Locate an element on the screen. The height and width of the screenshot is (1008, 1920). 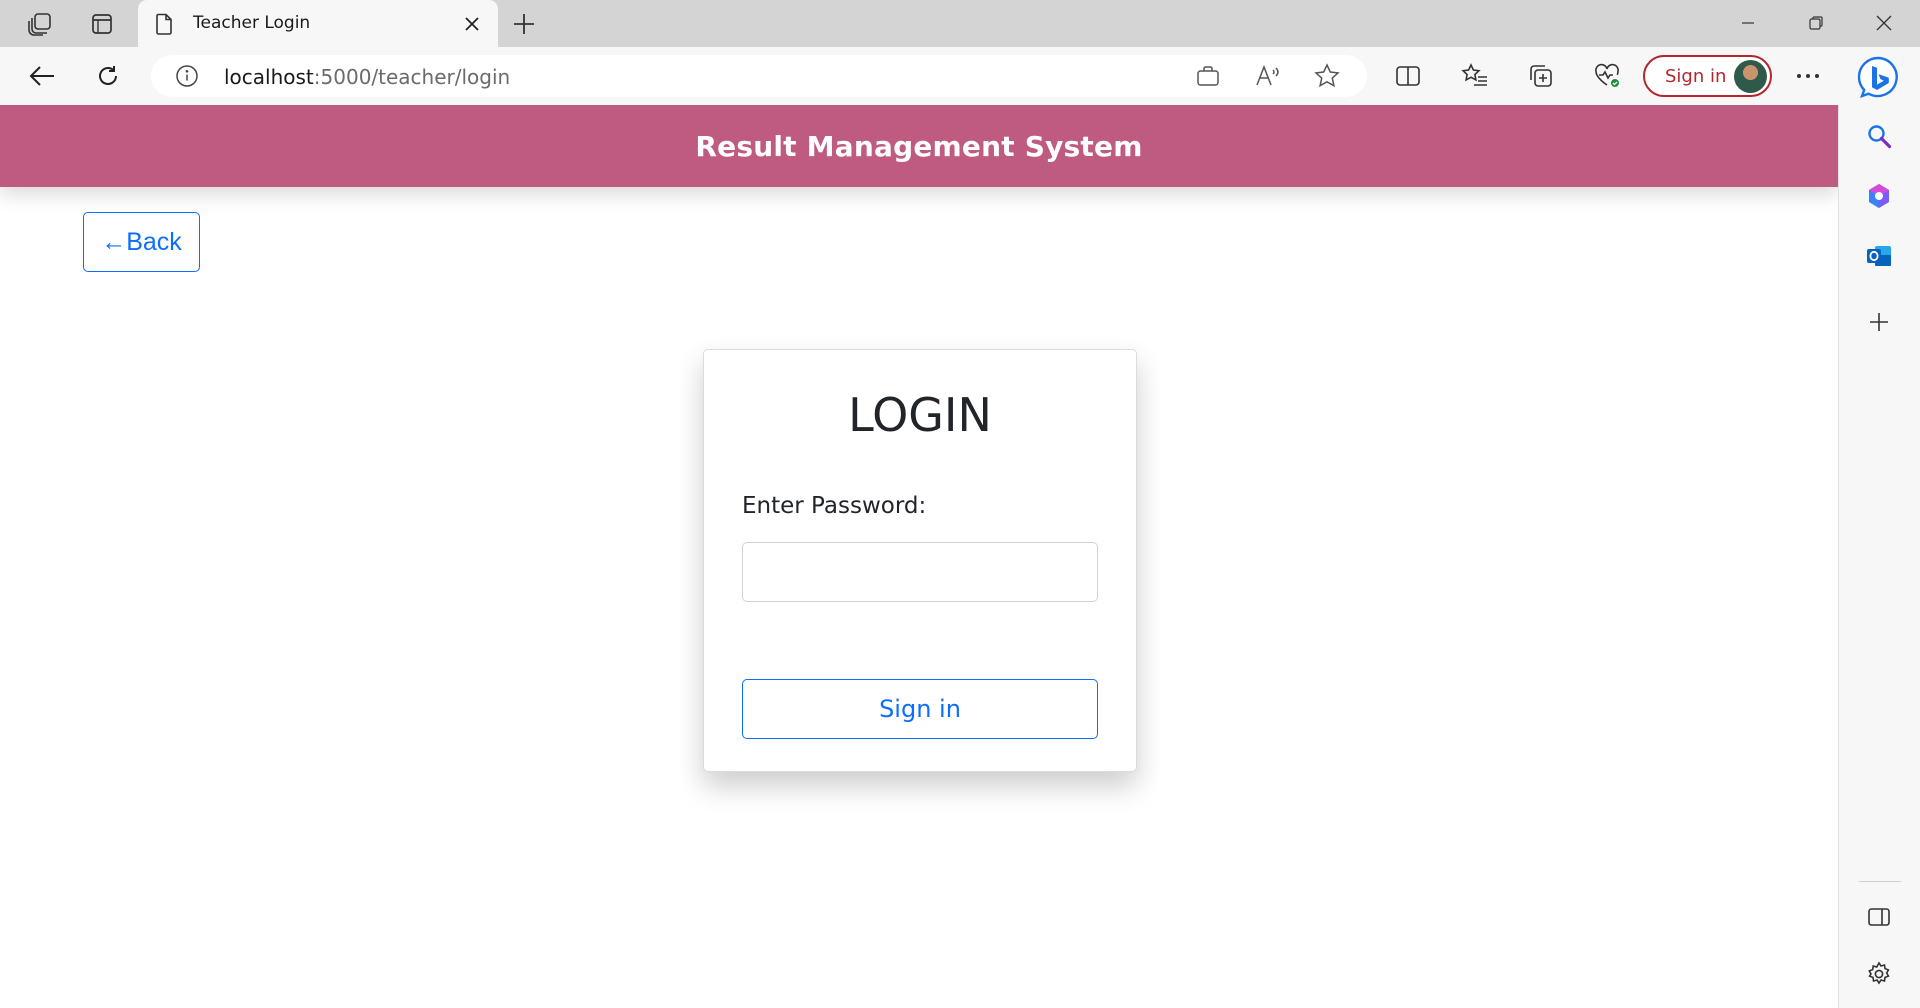
minimize-icon is located at coordinates (1748, 23).